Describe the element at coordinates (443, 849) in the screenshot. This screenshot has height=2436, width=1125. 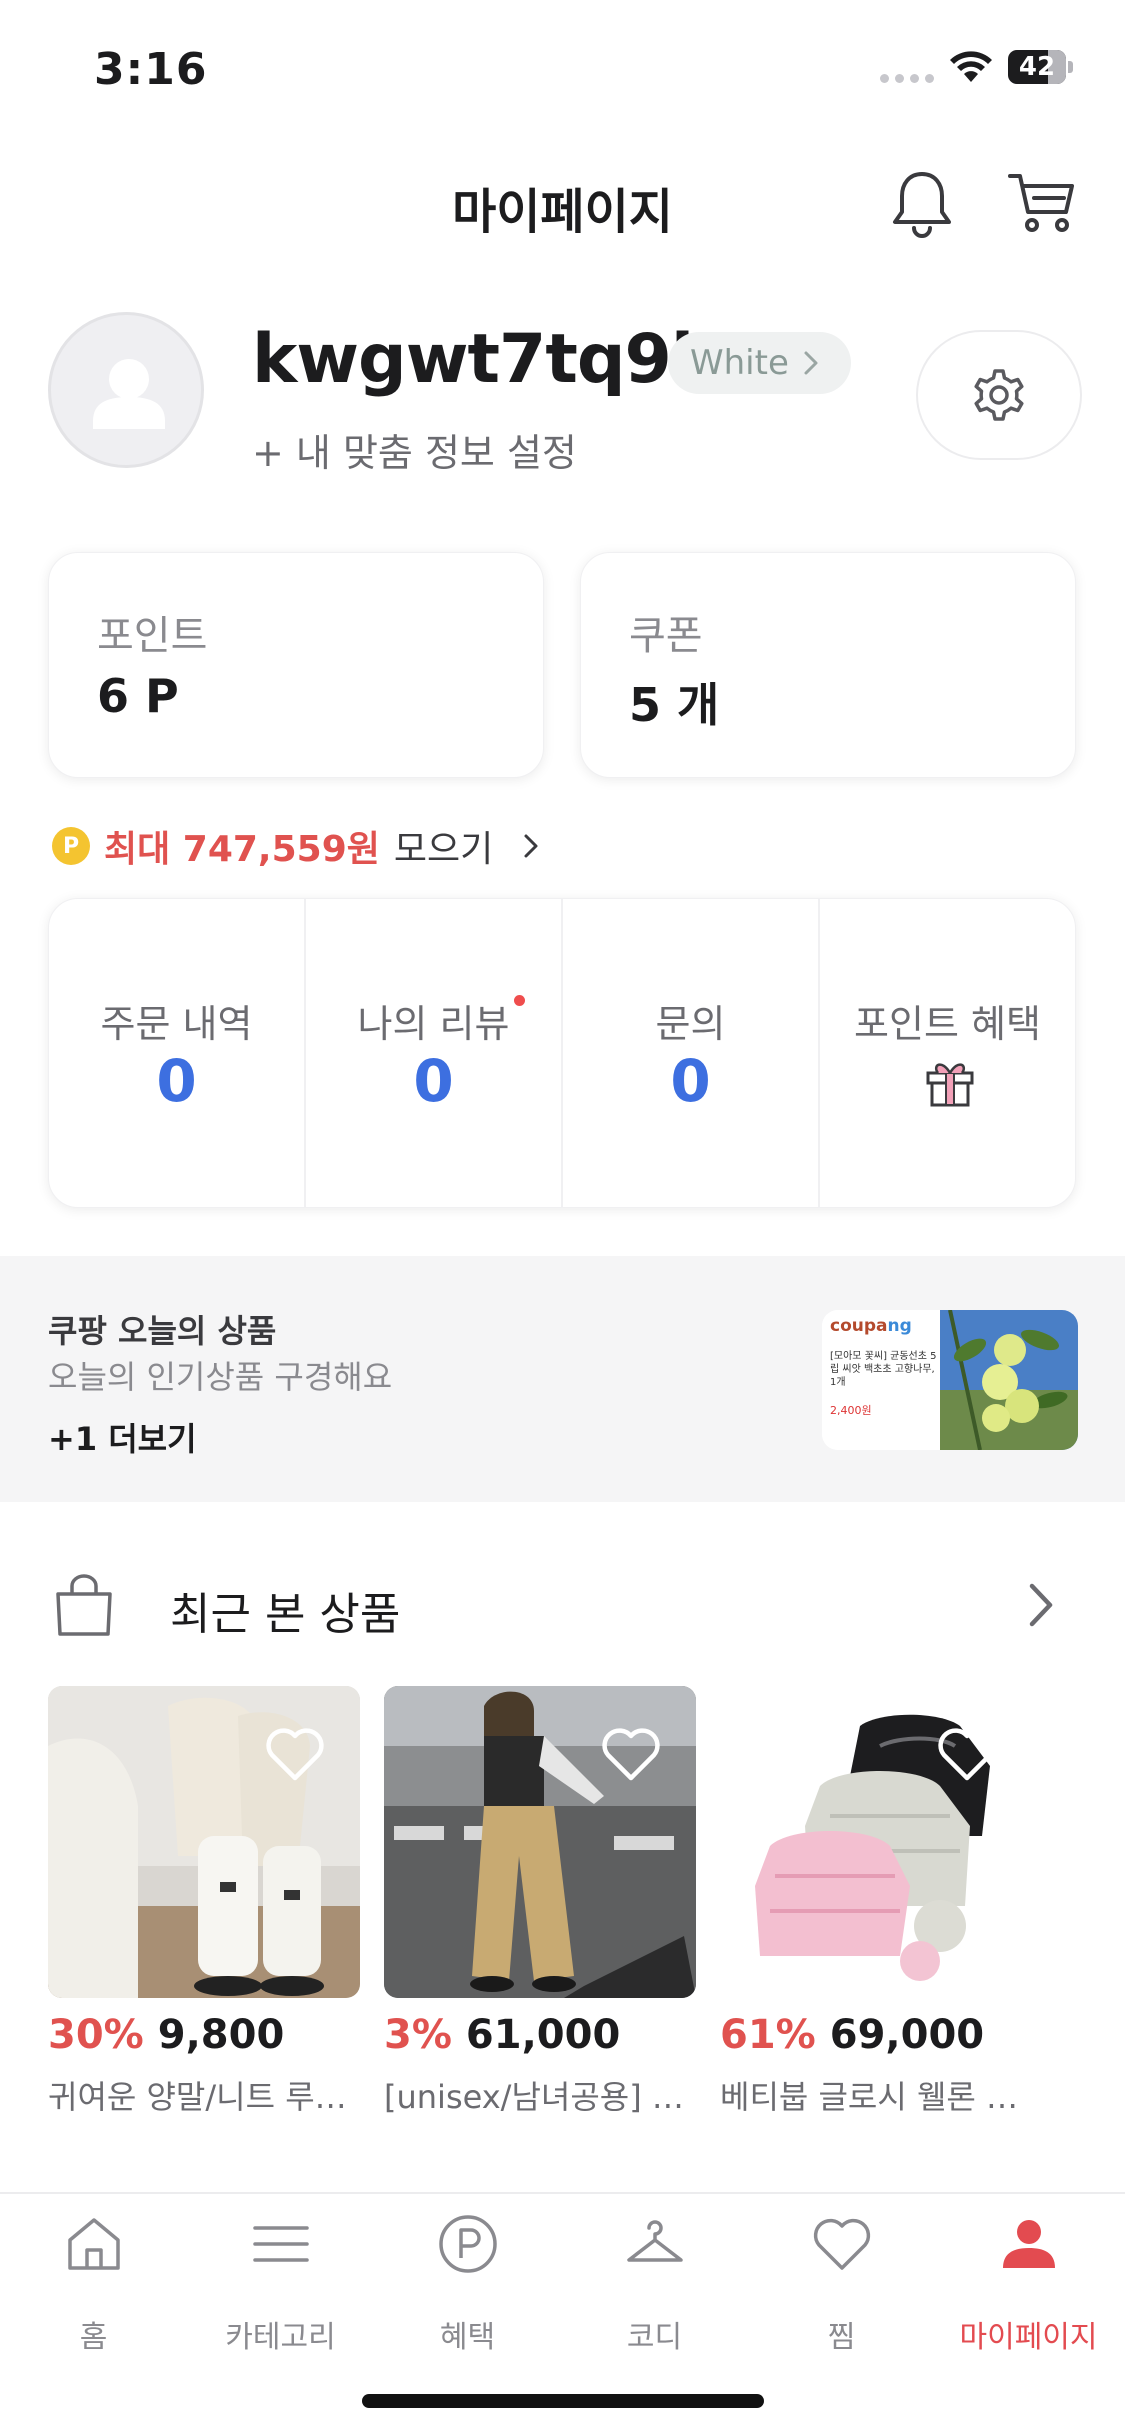
I see `promo-suffix: 모으기` at that location.